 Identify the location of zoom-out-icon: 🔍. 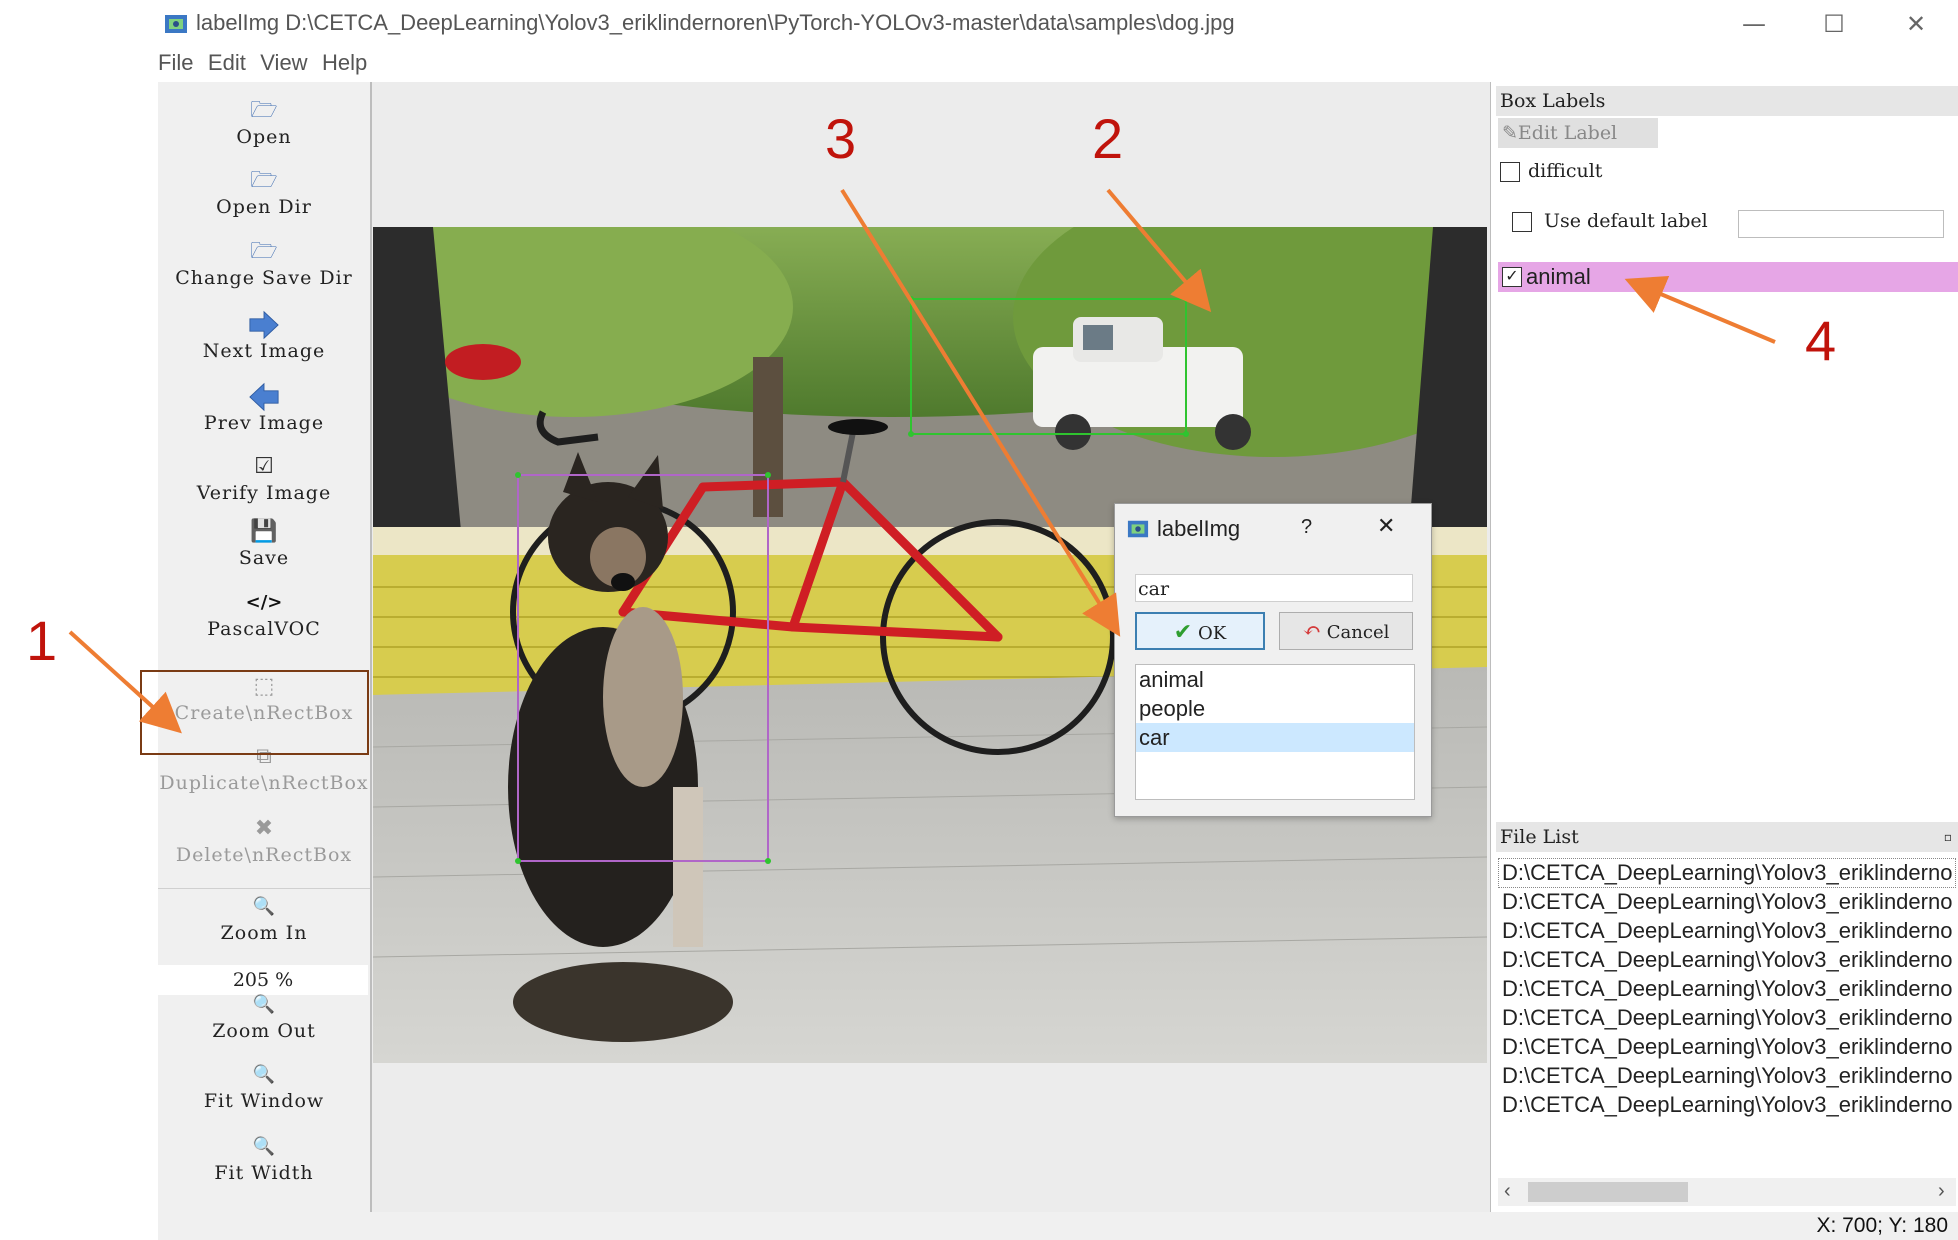
(264, 1004).